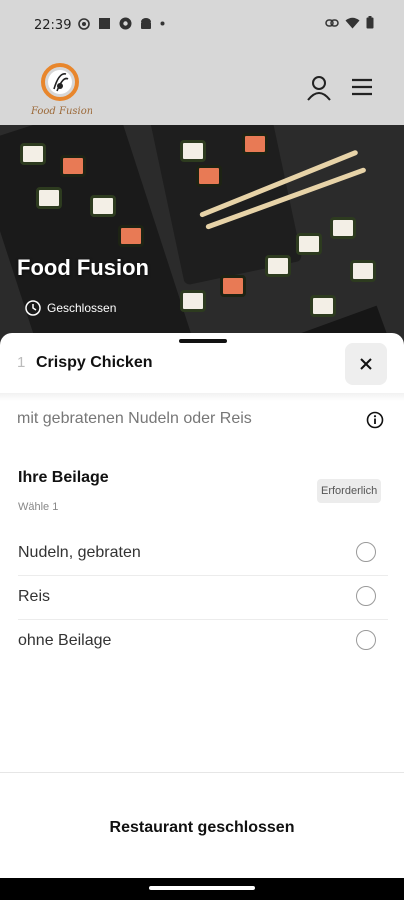  I want to click on user-icon, so click(319, 88).